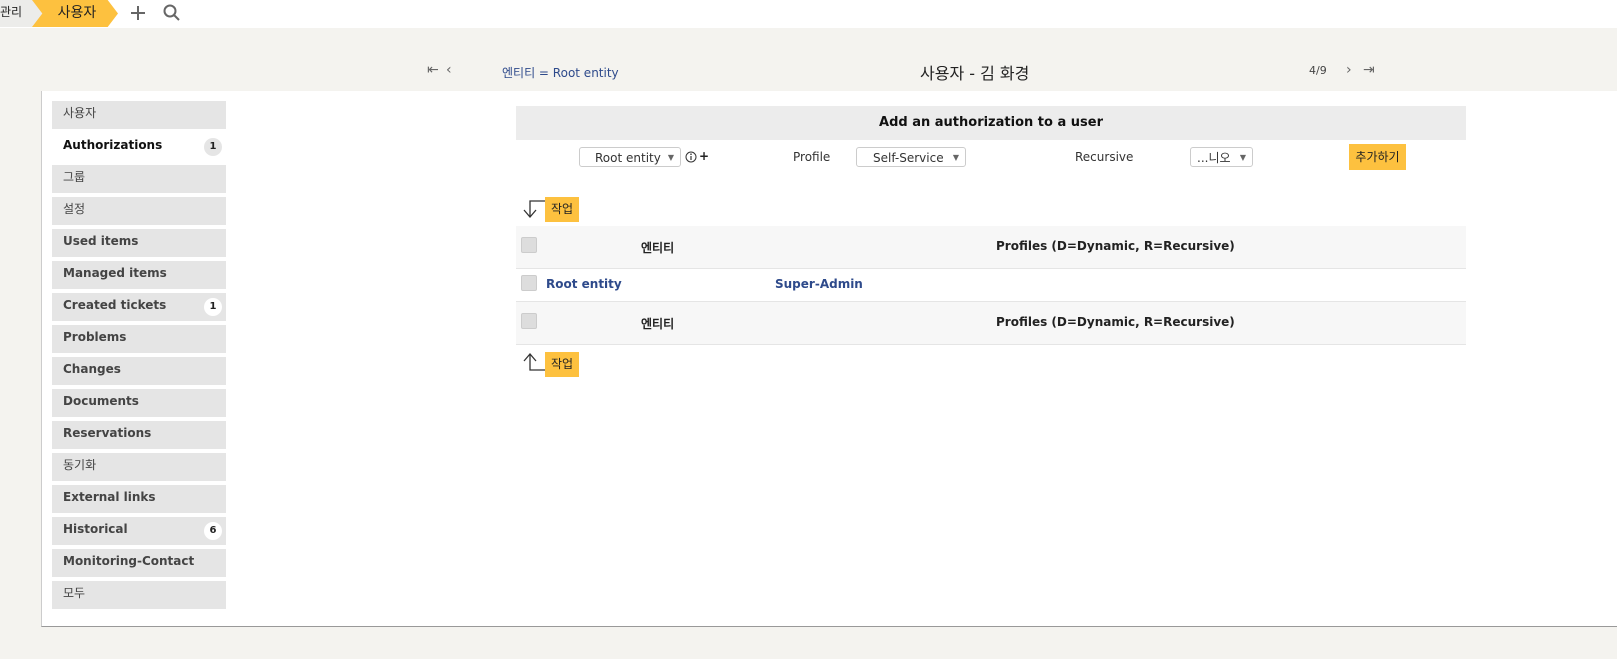  I want to click on sidebar-item-reservations: Reservations, so click(139, 435).